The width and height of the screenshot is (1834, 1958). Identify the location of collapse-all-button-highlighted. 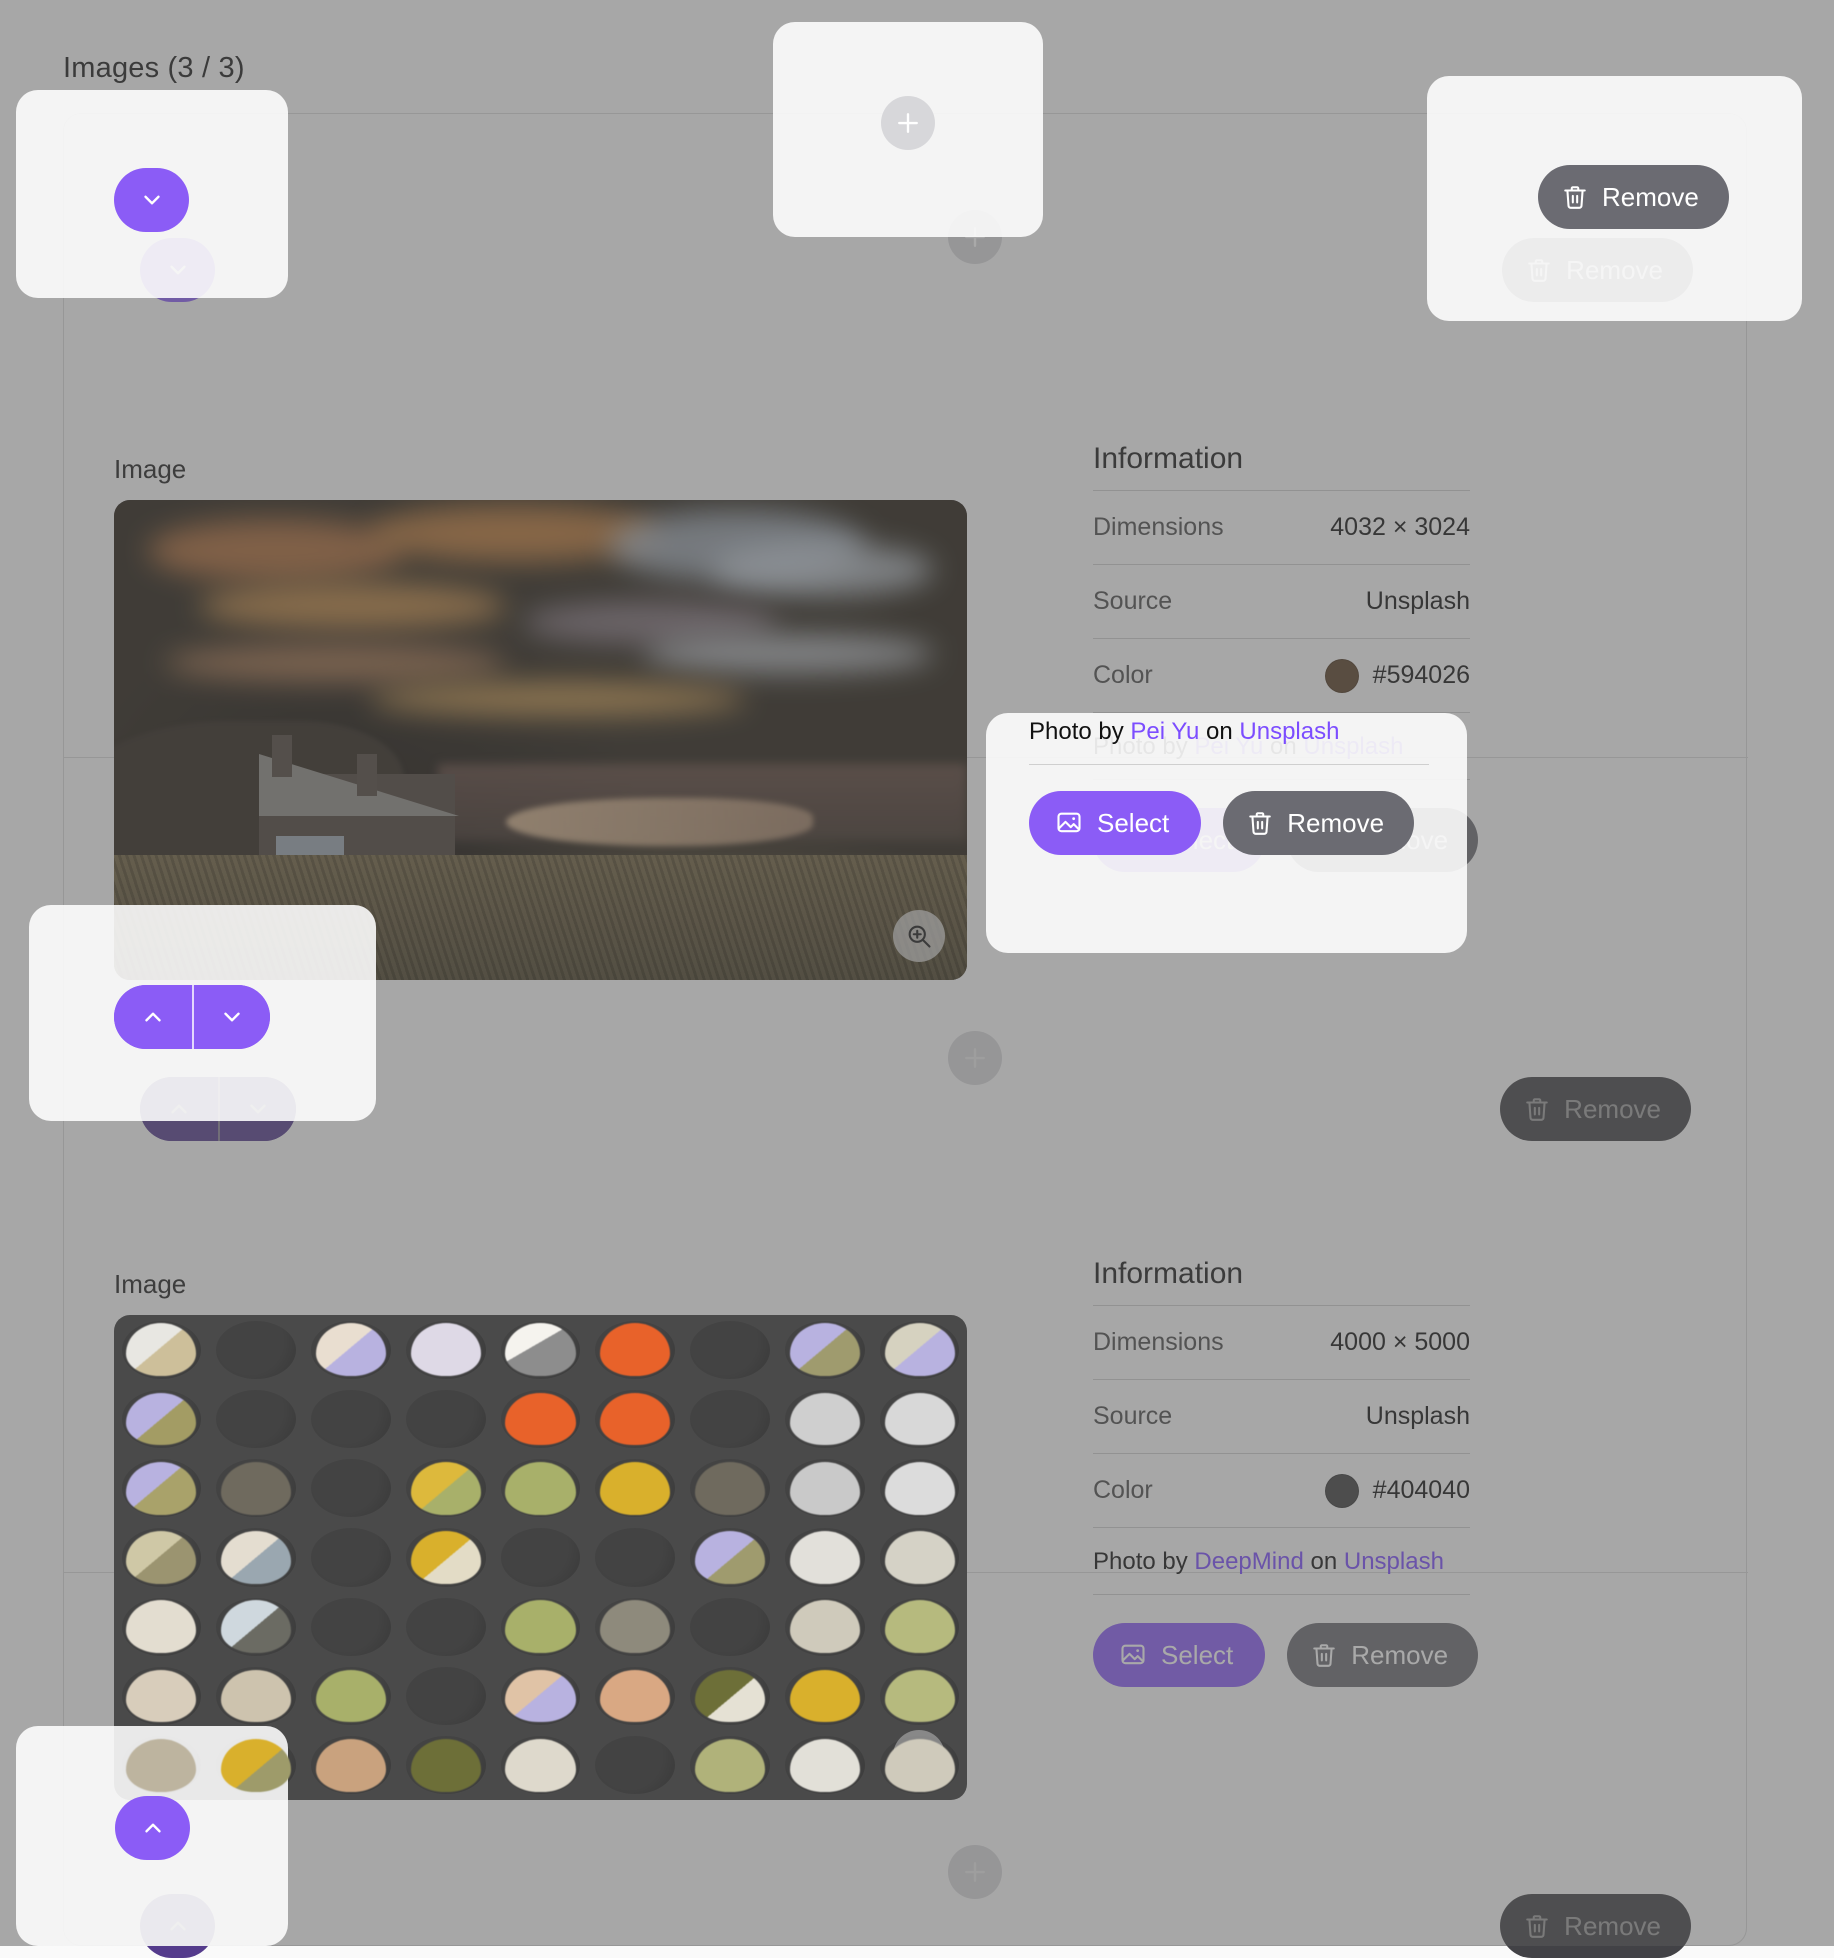
(151, 200).